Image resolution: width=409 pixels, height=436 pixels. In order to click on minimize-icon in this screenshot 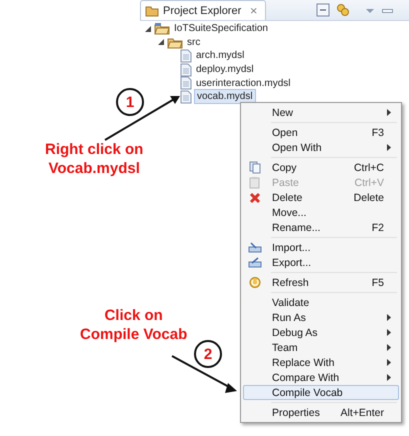, I will do `click(388, 12)`.